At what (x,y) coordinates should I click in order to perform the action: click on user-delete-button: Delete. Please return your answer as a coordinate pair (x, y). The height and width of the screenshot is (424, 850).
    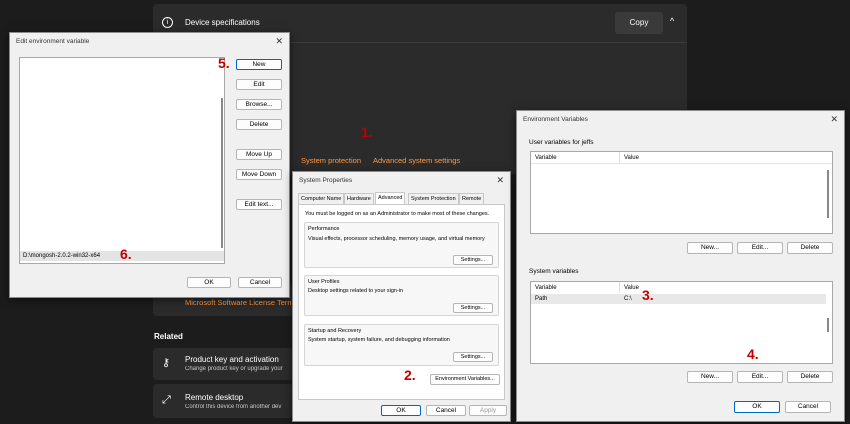
    Looking at the image, I should click on (810, 248).